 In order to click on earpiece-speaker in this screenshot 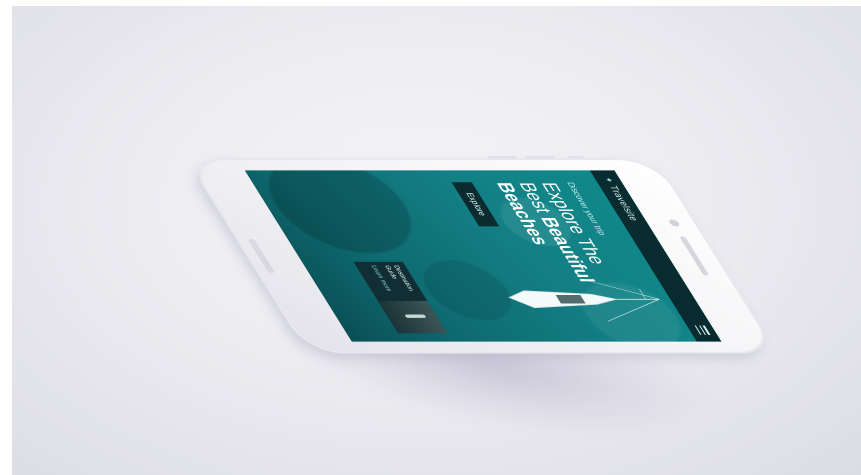, I will do `click(694, 256)`.